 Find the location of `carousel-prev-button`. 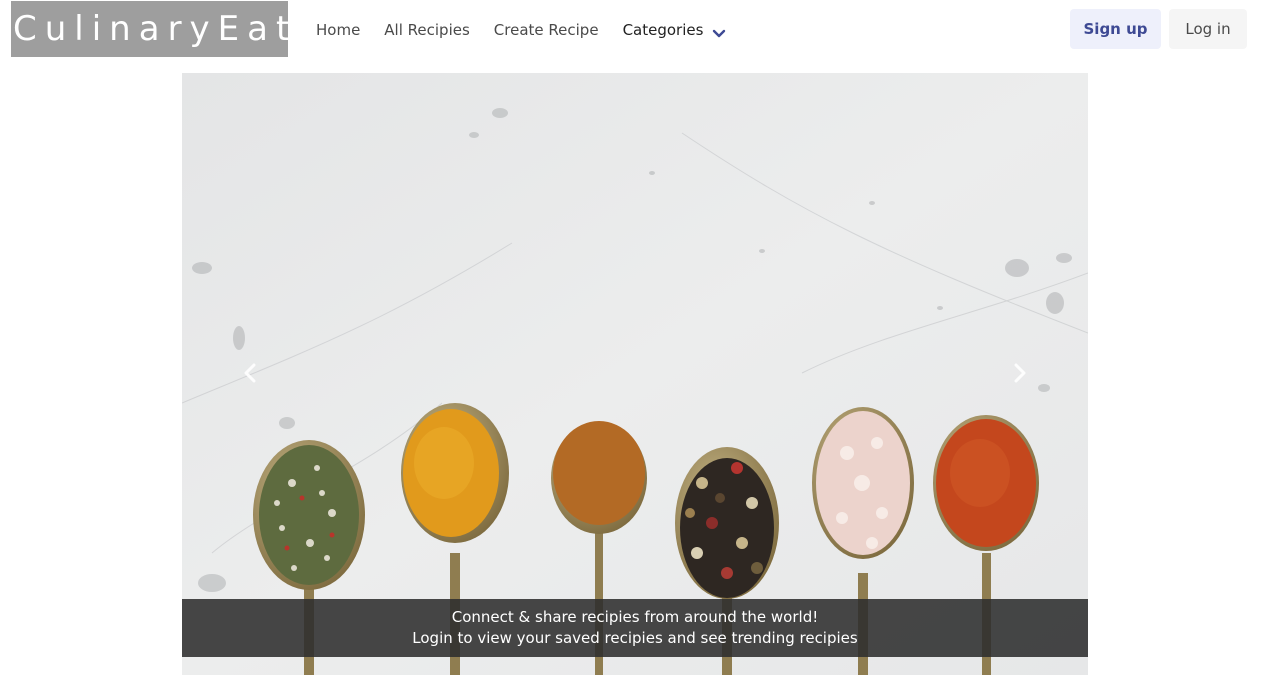

carousel-prev-button is located at coordinates (250, 375).